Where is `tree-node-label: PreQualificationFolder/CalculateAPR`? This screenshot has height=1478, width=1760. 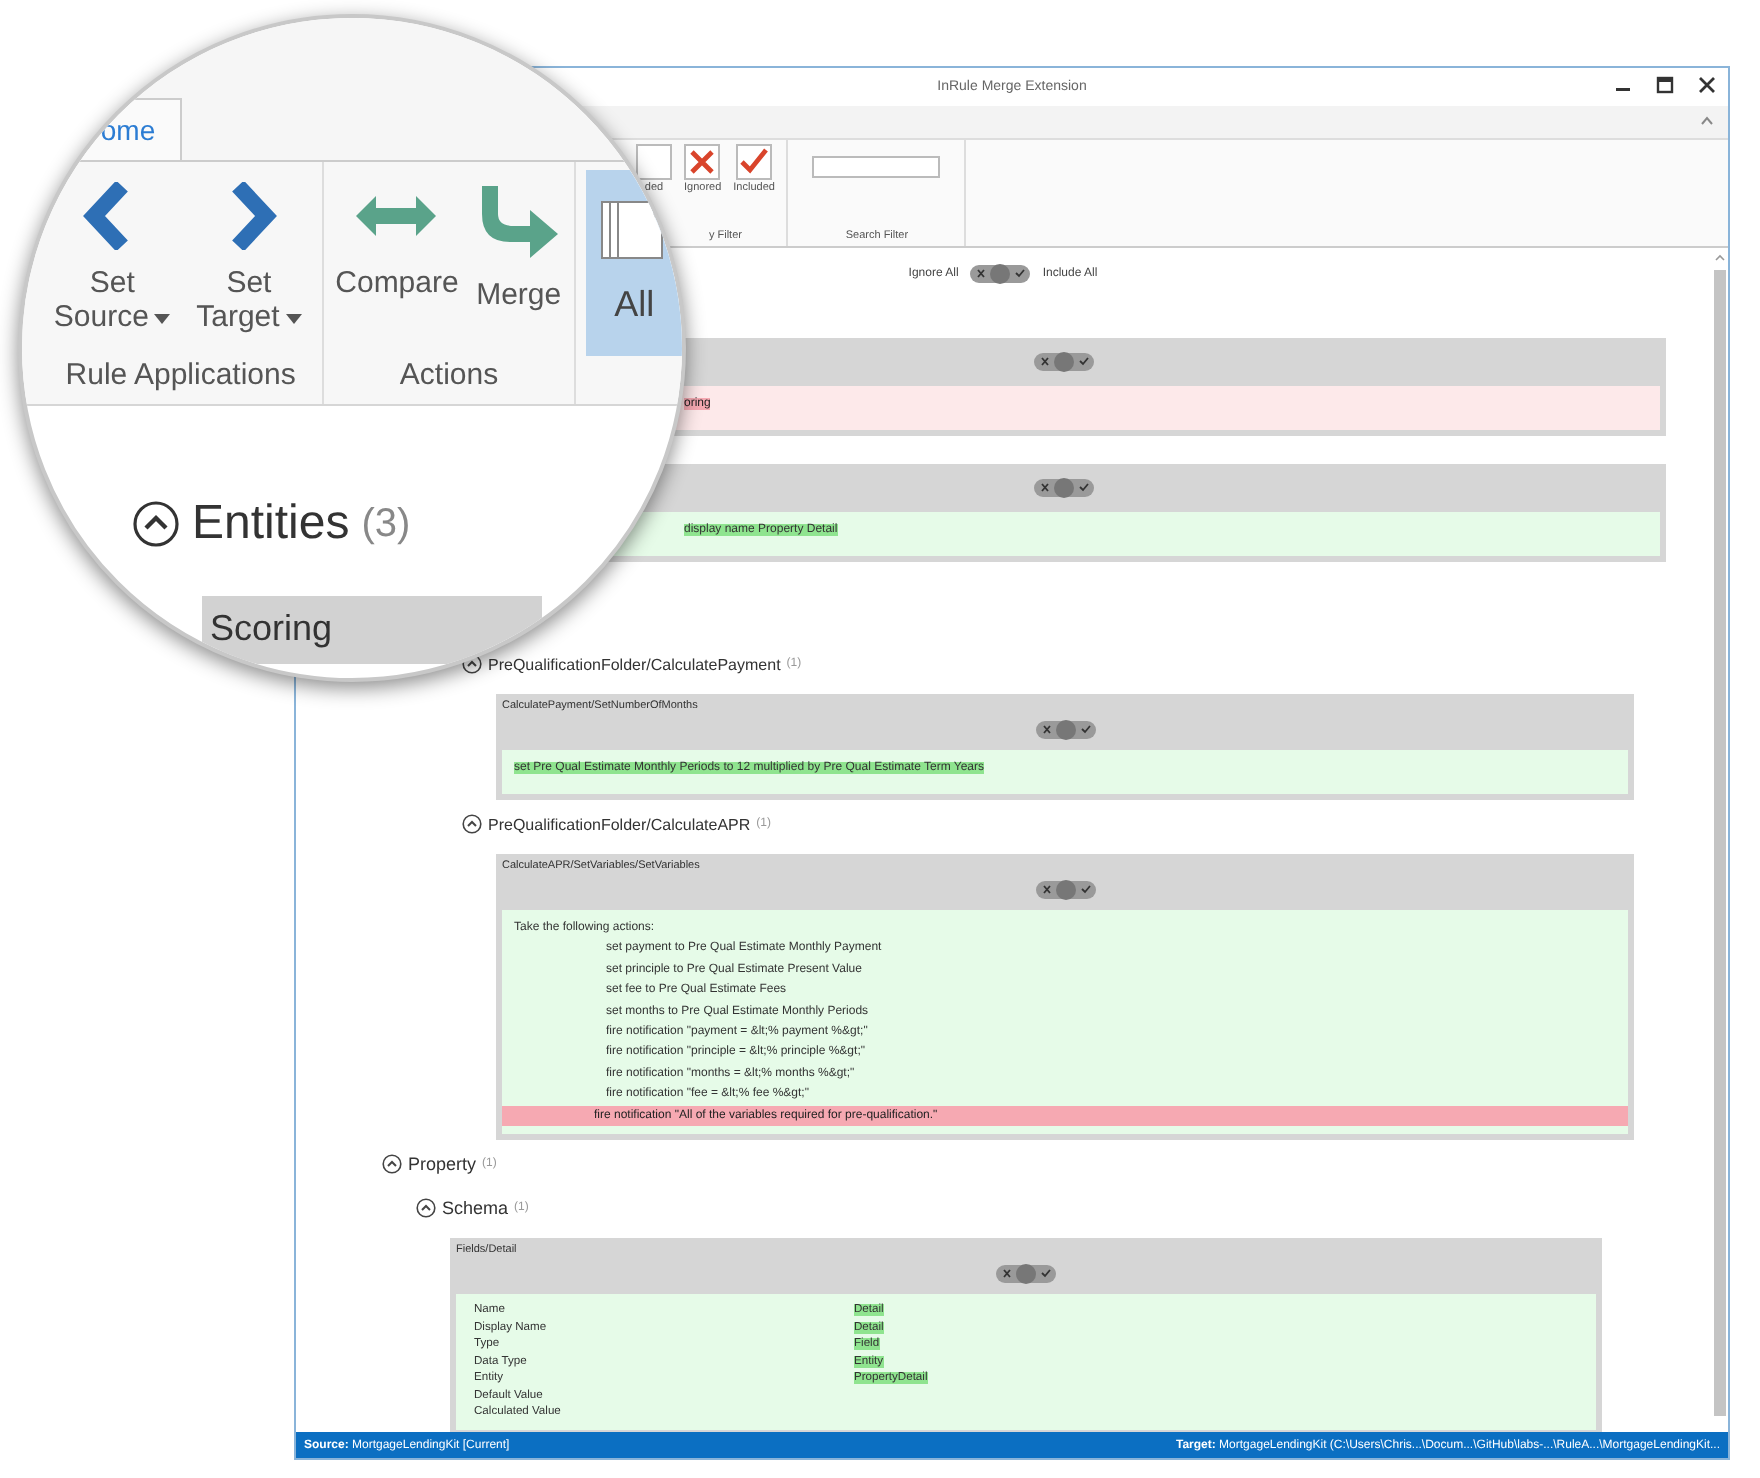
tree-node-label: PreQualificationFolder/CalculateAPR is located at coordinates (619, 824).